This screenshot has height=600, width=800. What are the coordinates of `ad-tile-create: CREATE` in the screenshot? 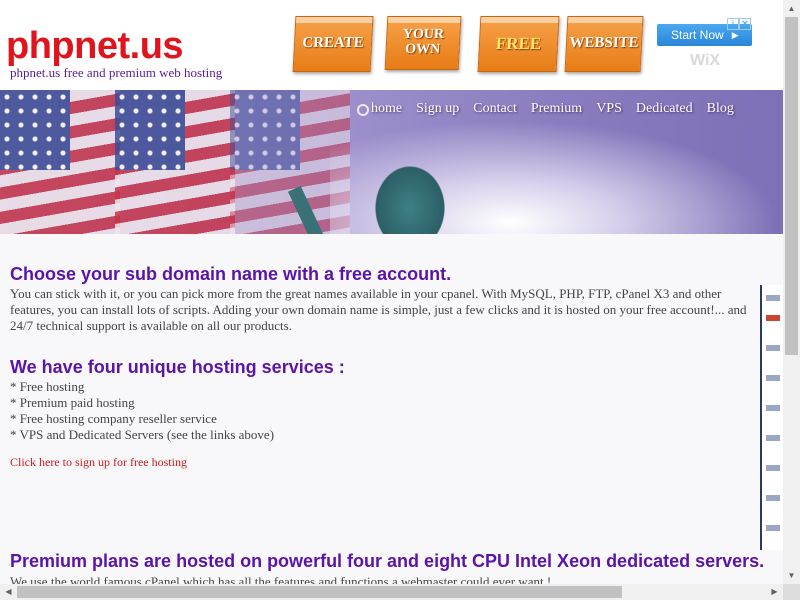 It's located at (333, 44).